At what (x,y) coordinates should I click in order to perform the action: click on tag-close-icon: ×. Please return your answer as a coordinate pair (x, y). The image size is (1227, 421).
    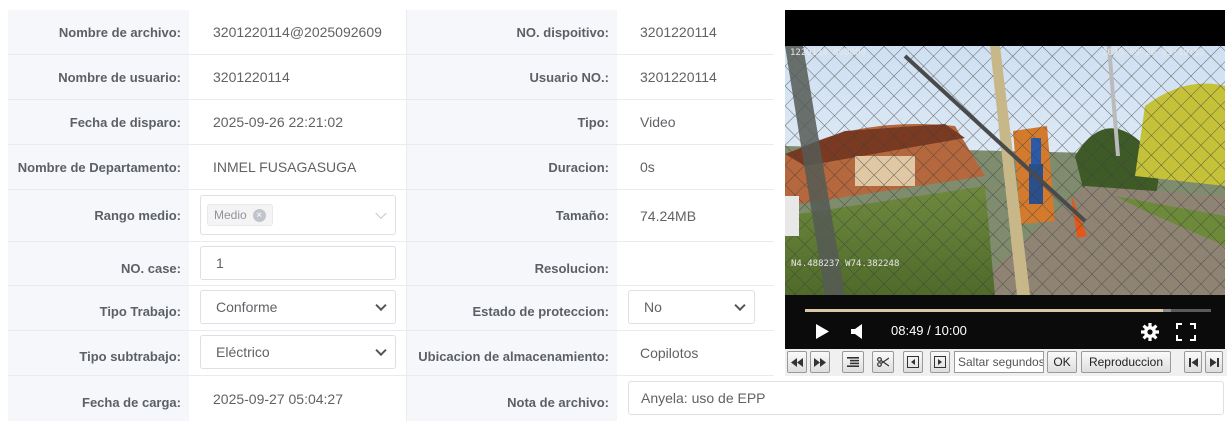
    Looking at the image, I should click on (259, 215).